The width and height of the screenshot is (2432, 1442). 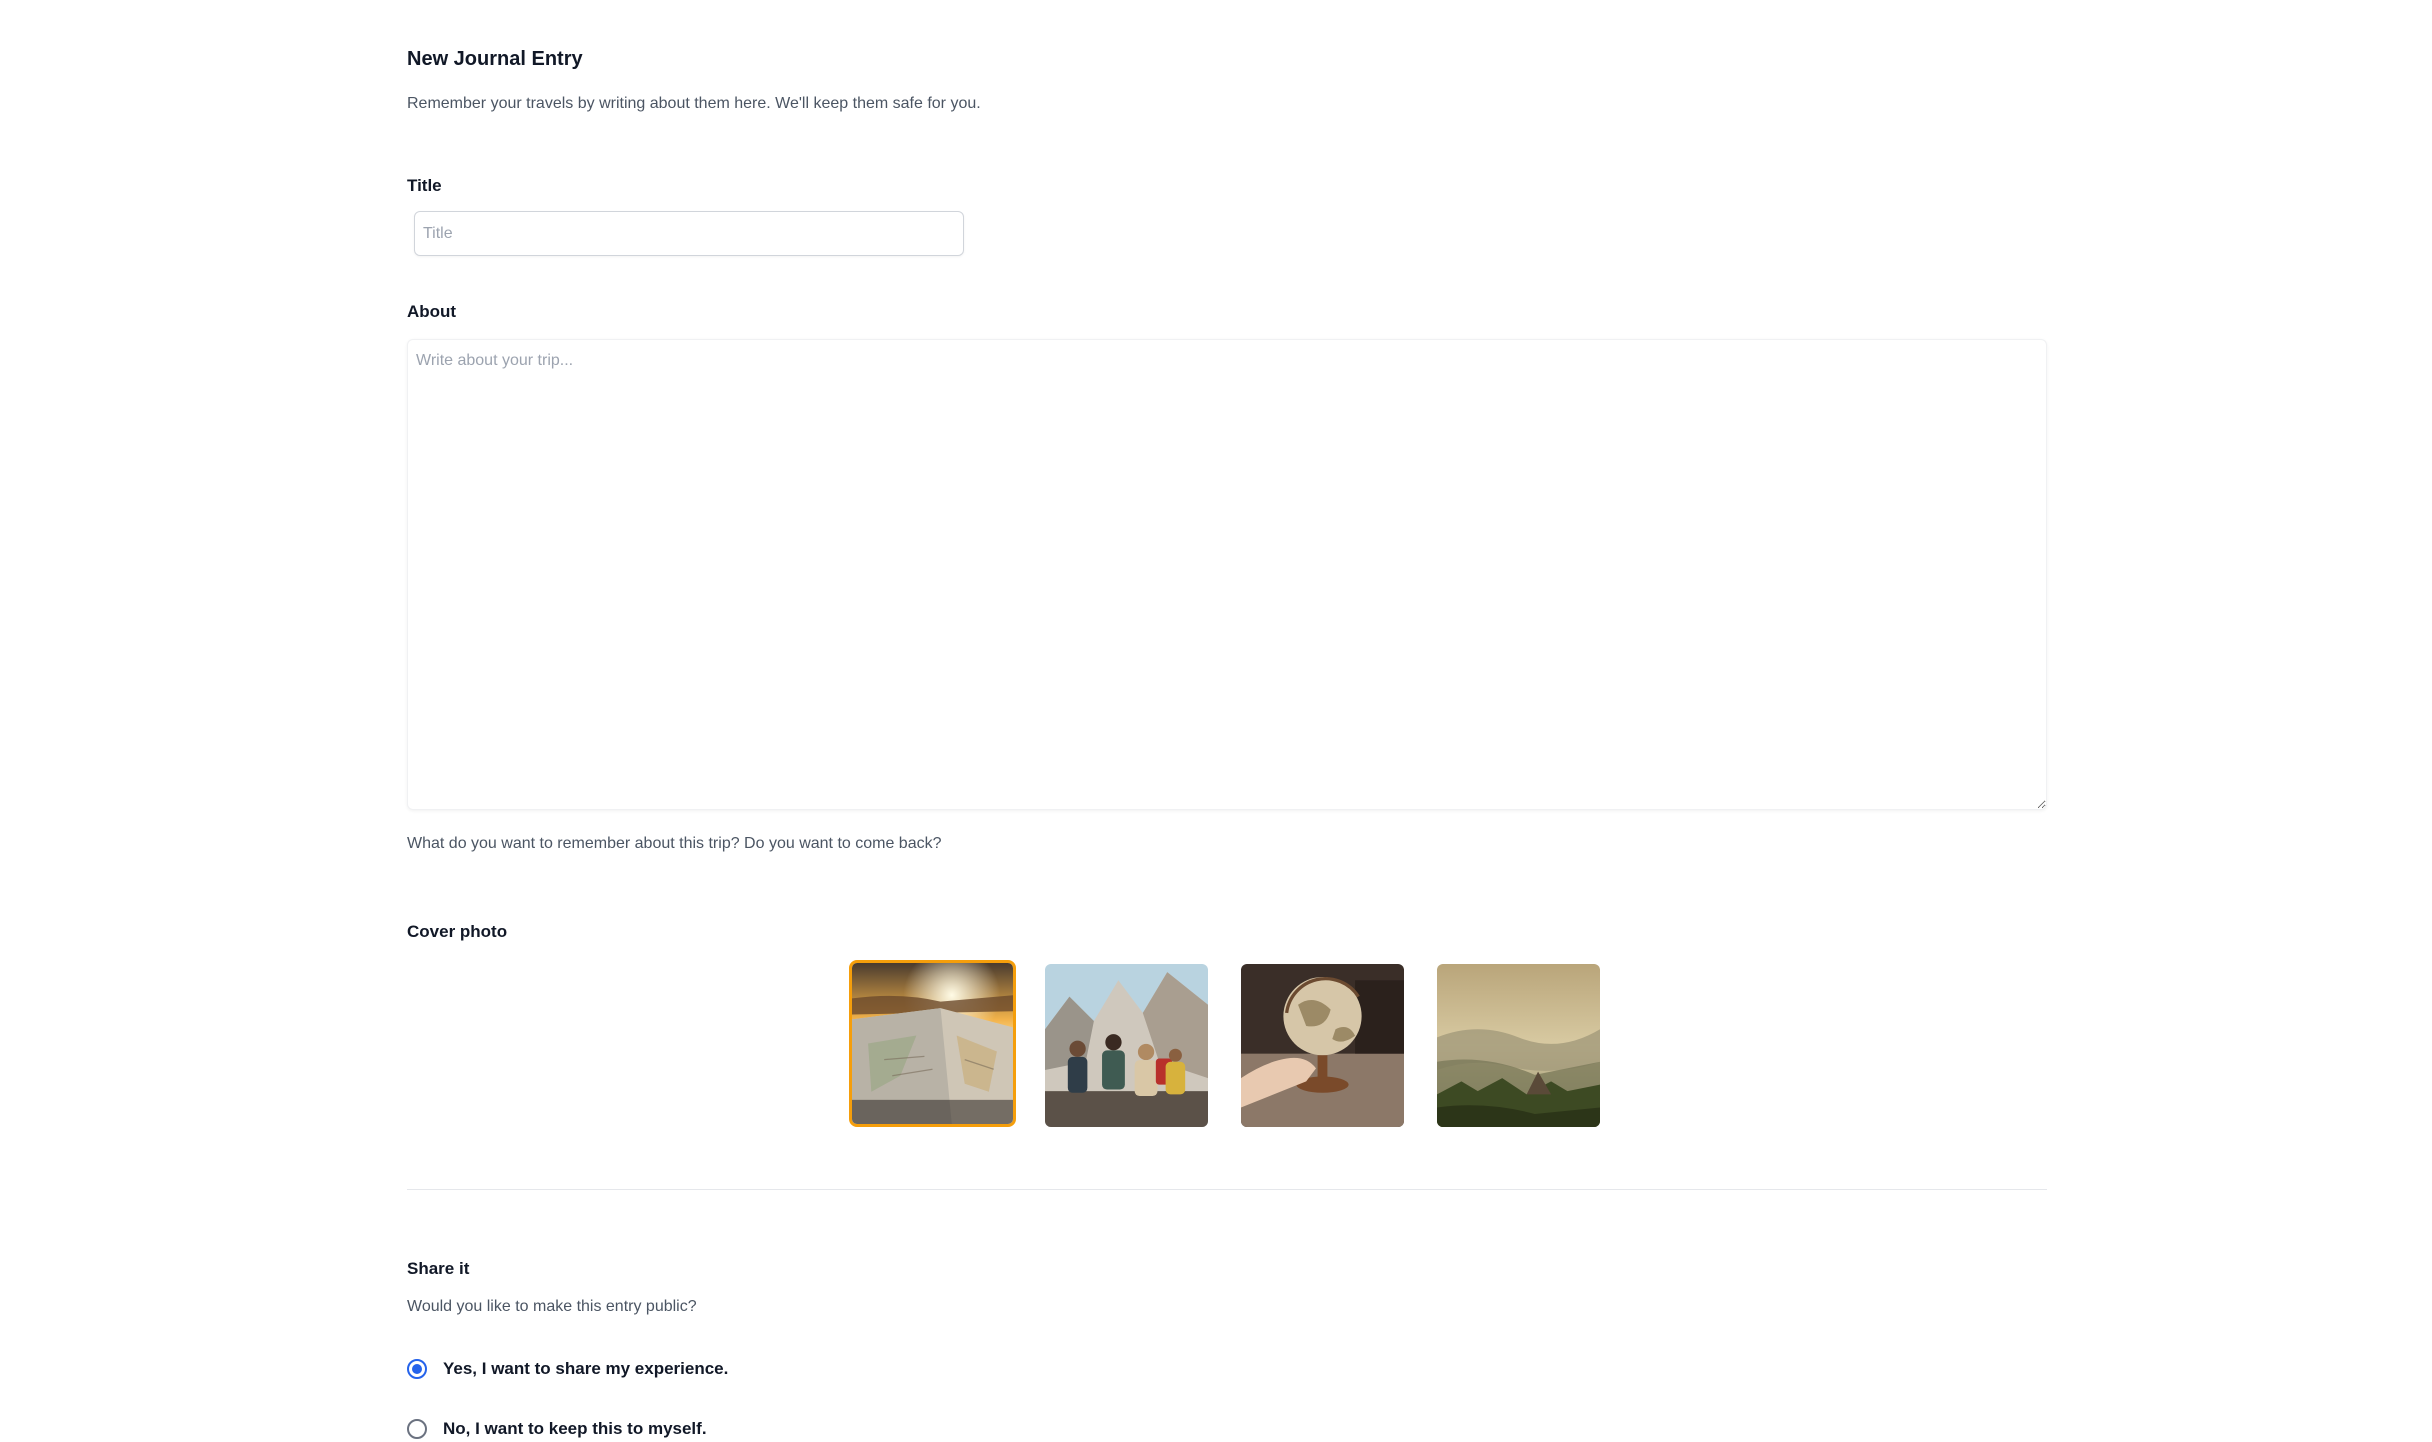 I want to click on hand-globe-photo, so click(x=1322, y=1045).